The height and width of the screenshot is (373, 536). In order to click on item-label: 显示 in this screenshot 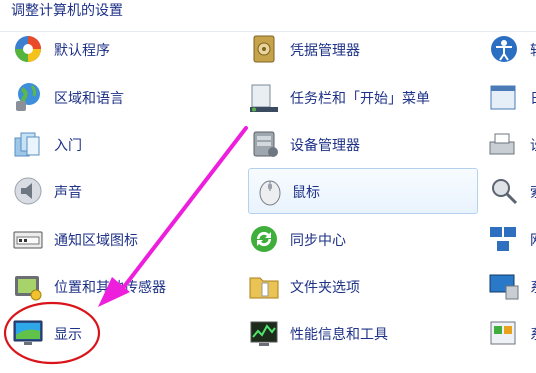, I will do `click(68, 335)`.